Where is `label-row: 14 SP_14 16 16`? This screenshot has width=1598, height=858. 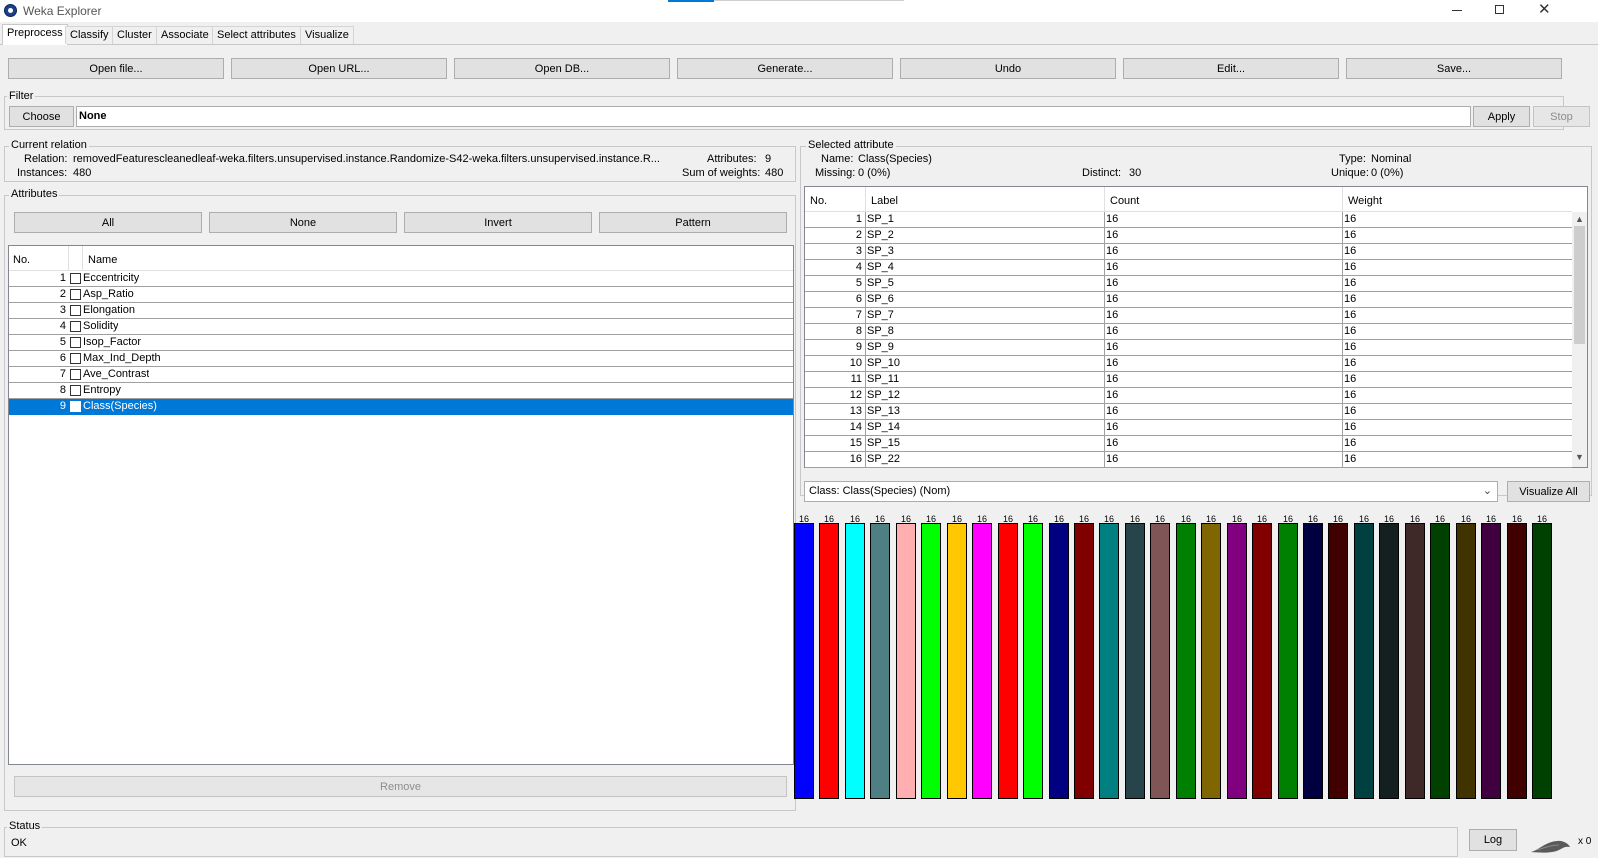
label-row: 14 SP_14 16 16 is located at coordinates (1188, 428).